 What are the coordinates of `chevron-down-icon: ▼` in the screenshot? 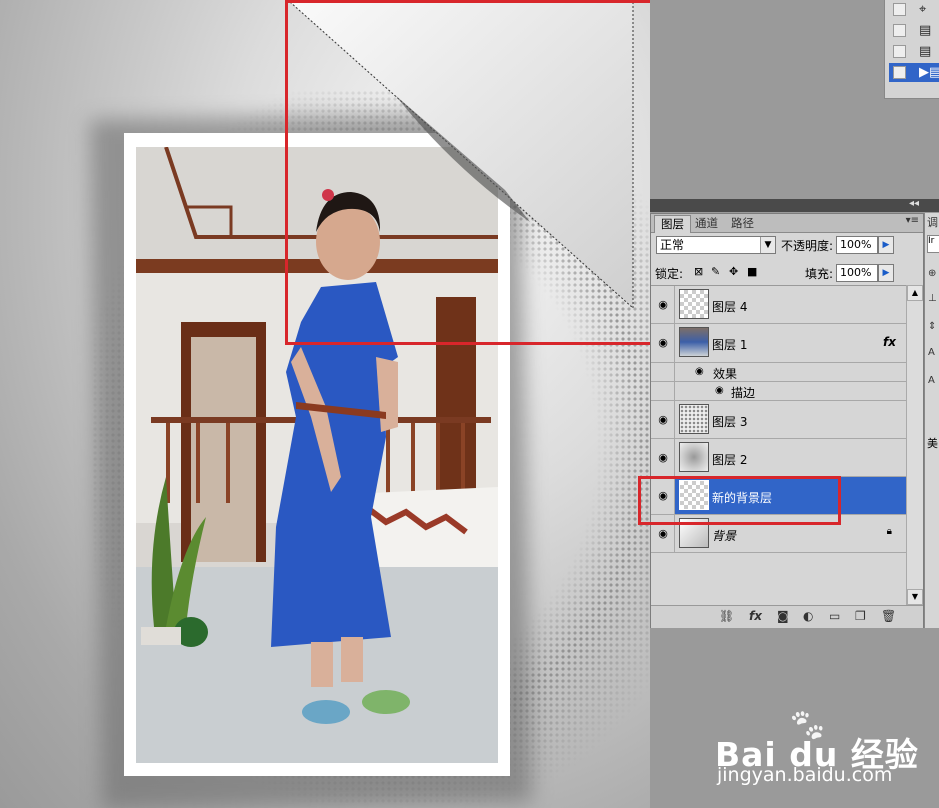 It's located at (767, 245).